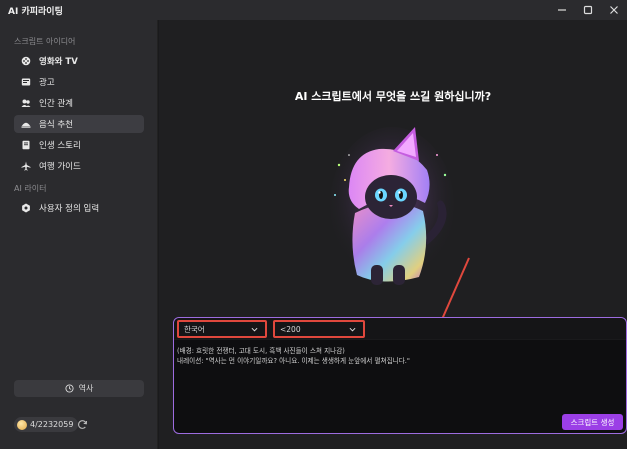 This screenshot has height=449, width=627. I want to click on length-select-value: <200, so click(290, 329).